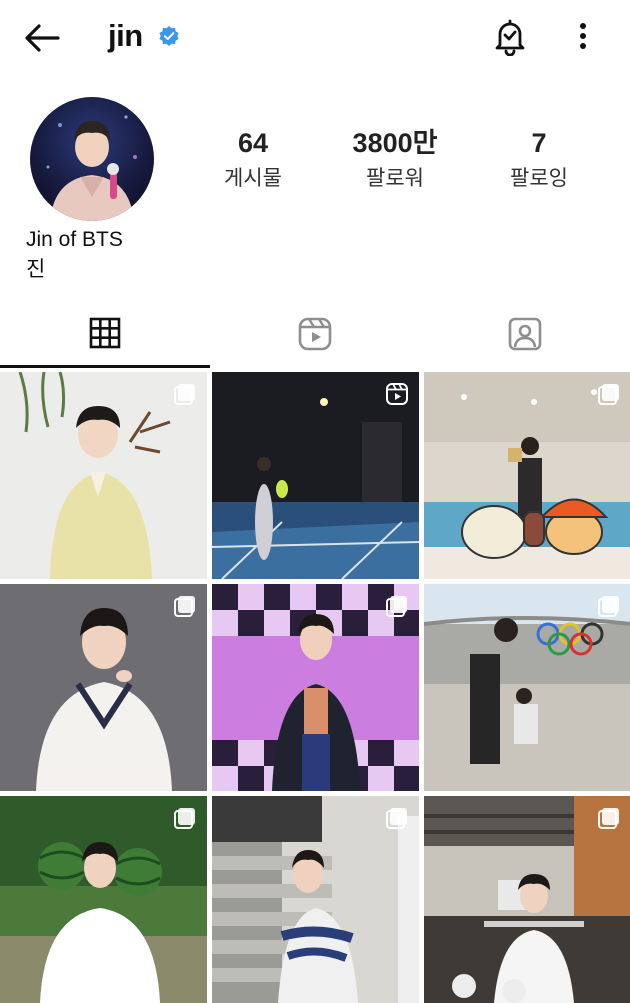  Describe the element at coordinates (92, 159) in the screenshot. I see `profile-avatar` at that location.